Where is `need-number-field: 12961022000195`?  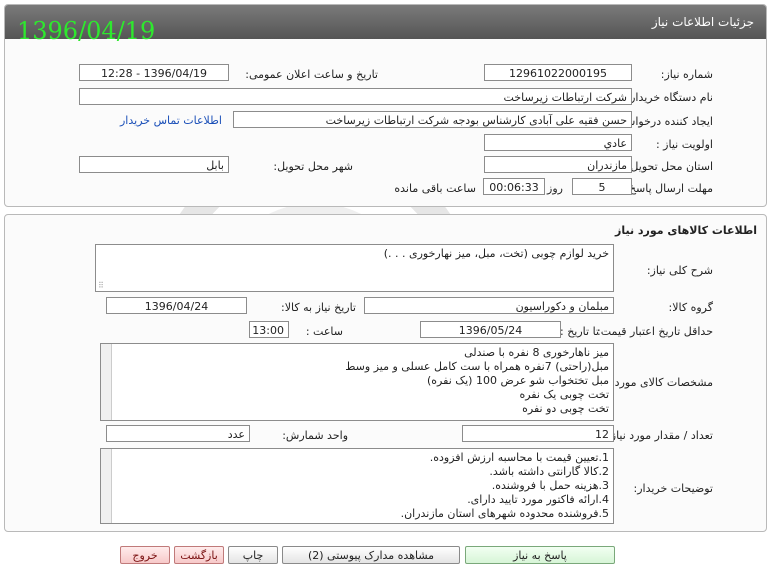
need-number-field: 12961022000195 is located at coordinates (558, 72).